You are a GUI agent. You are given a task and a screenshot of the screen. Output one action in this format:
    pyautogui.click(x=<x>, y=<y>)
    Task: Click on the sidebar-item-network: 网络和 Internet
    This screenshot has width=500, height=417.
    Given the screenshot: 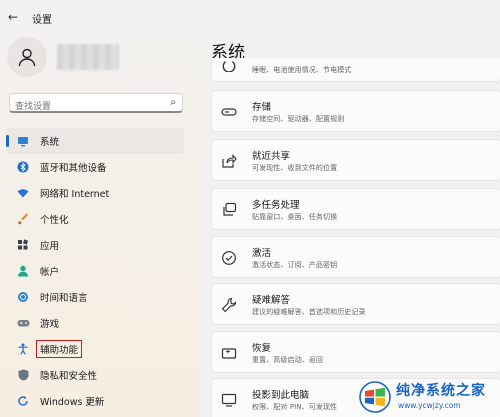 What is the action you would take?
    pyautogui.click(x=95, y=193)
    